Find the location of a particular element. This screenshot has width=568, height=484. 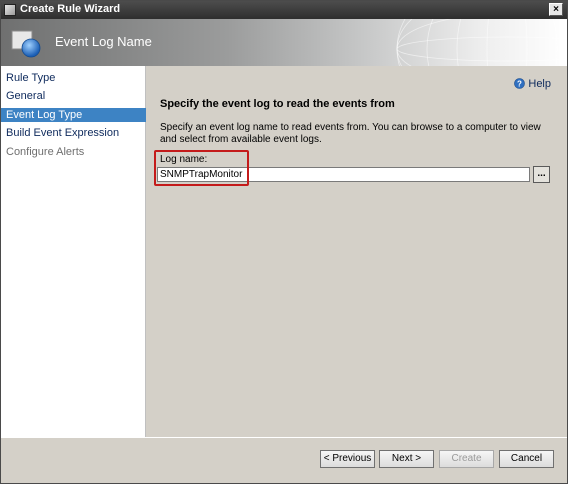

help-link: ? Help is located at coordinates (532, 84).